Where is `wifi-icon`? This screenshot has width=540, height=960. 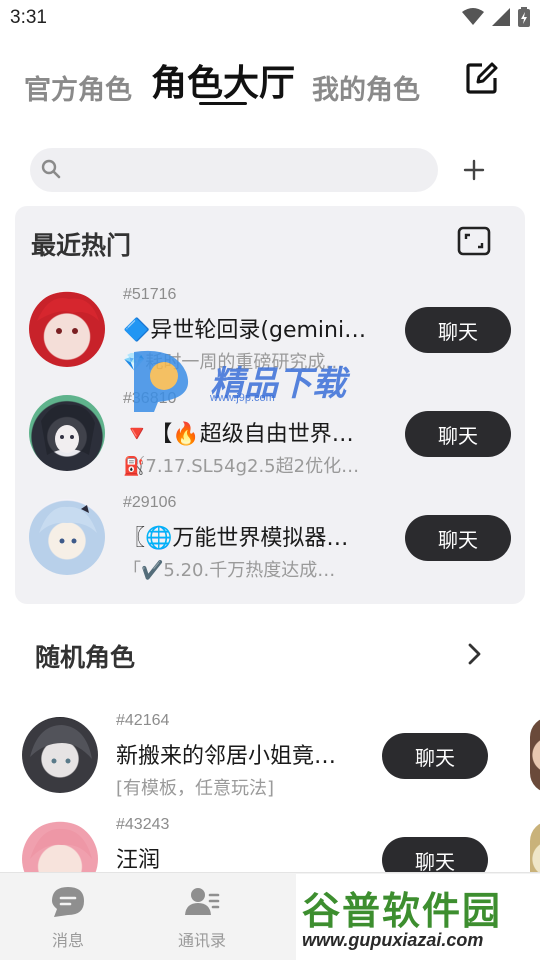
wifi-icon is located at coordinates (473, 16).